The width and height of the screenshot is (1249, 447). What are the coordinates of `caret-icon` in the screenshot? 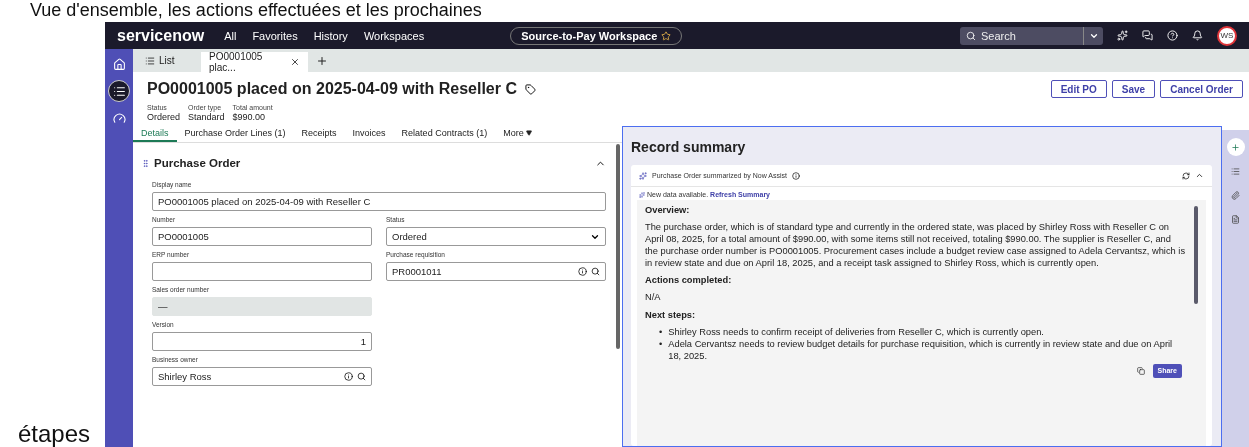 It's located at (528, 133).